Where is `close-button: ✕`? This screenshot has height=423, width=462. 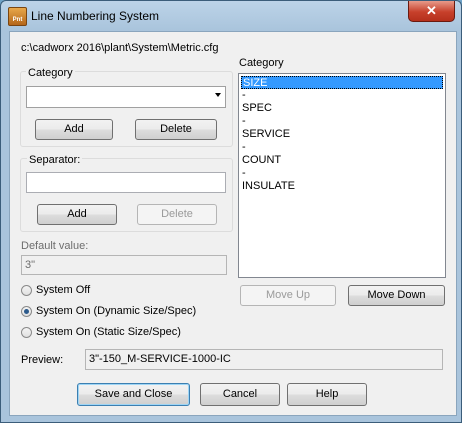 close-button: ✕ is located at coordinates (431, 11).